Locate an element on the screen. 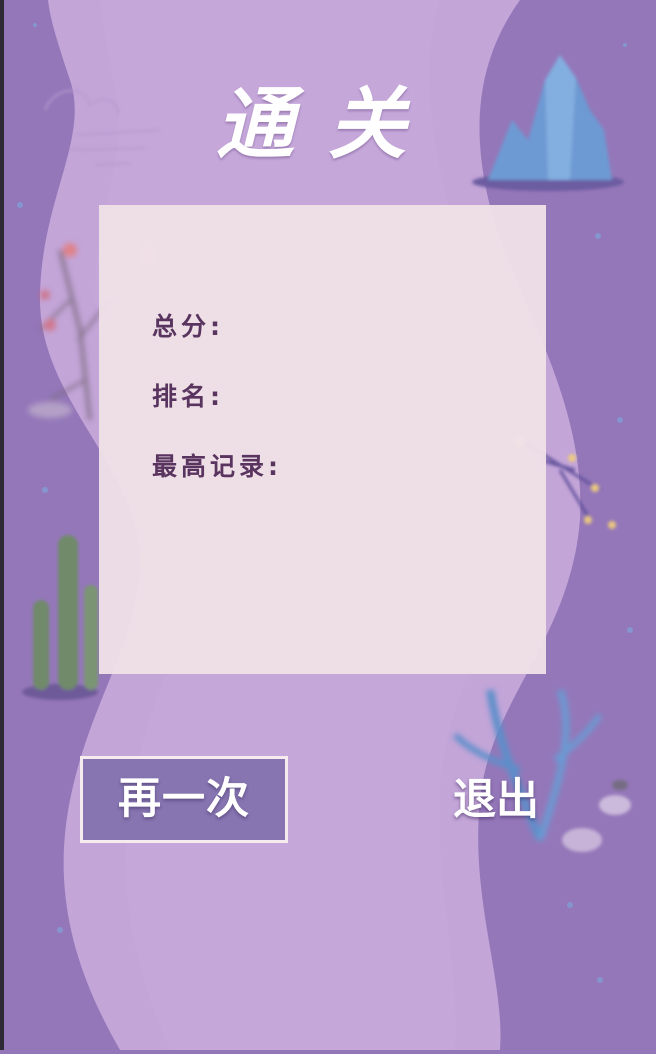 Image resolution: width=656 pixels, height=1054 pixels. retry-button: 再一次 is located at coordinates (184, 799).